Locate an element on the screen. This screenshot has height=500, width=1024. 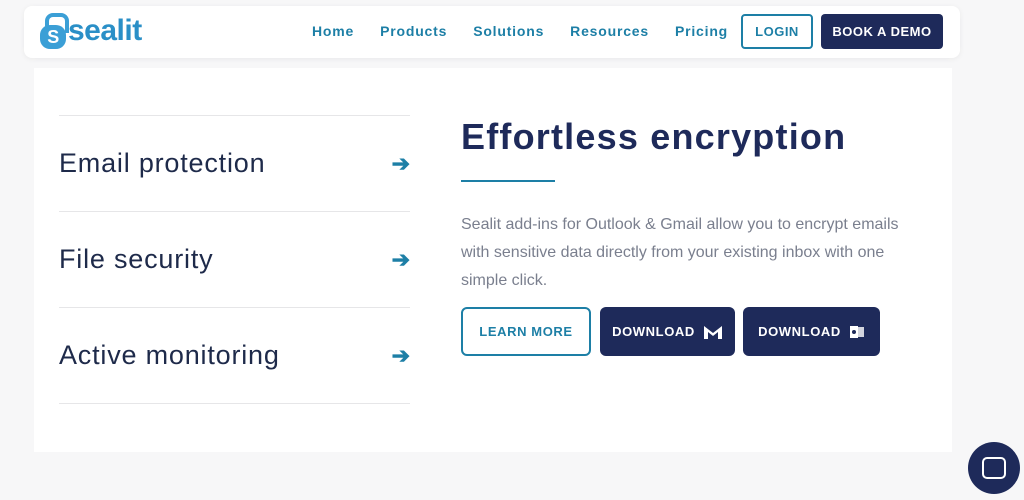
feature-active-monitoring: Active monitoring ➔ is located at coordinates (234, 355).